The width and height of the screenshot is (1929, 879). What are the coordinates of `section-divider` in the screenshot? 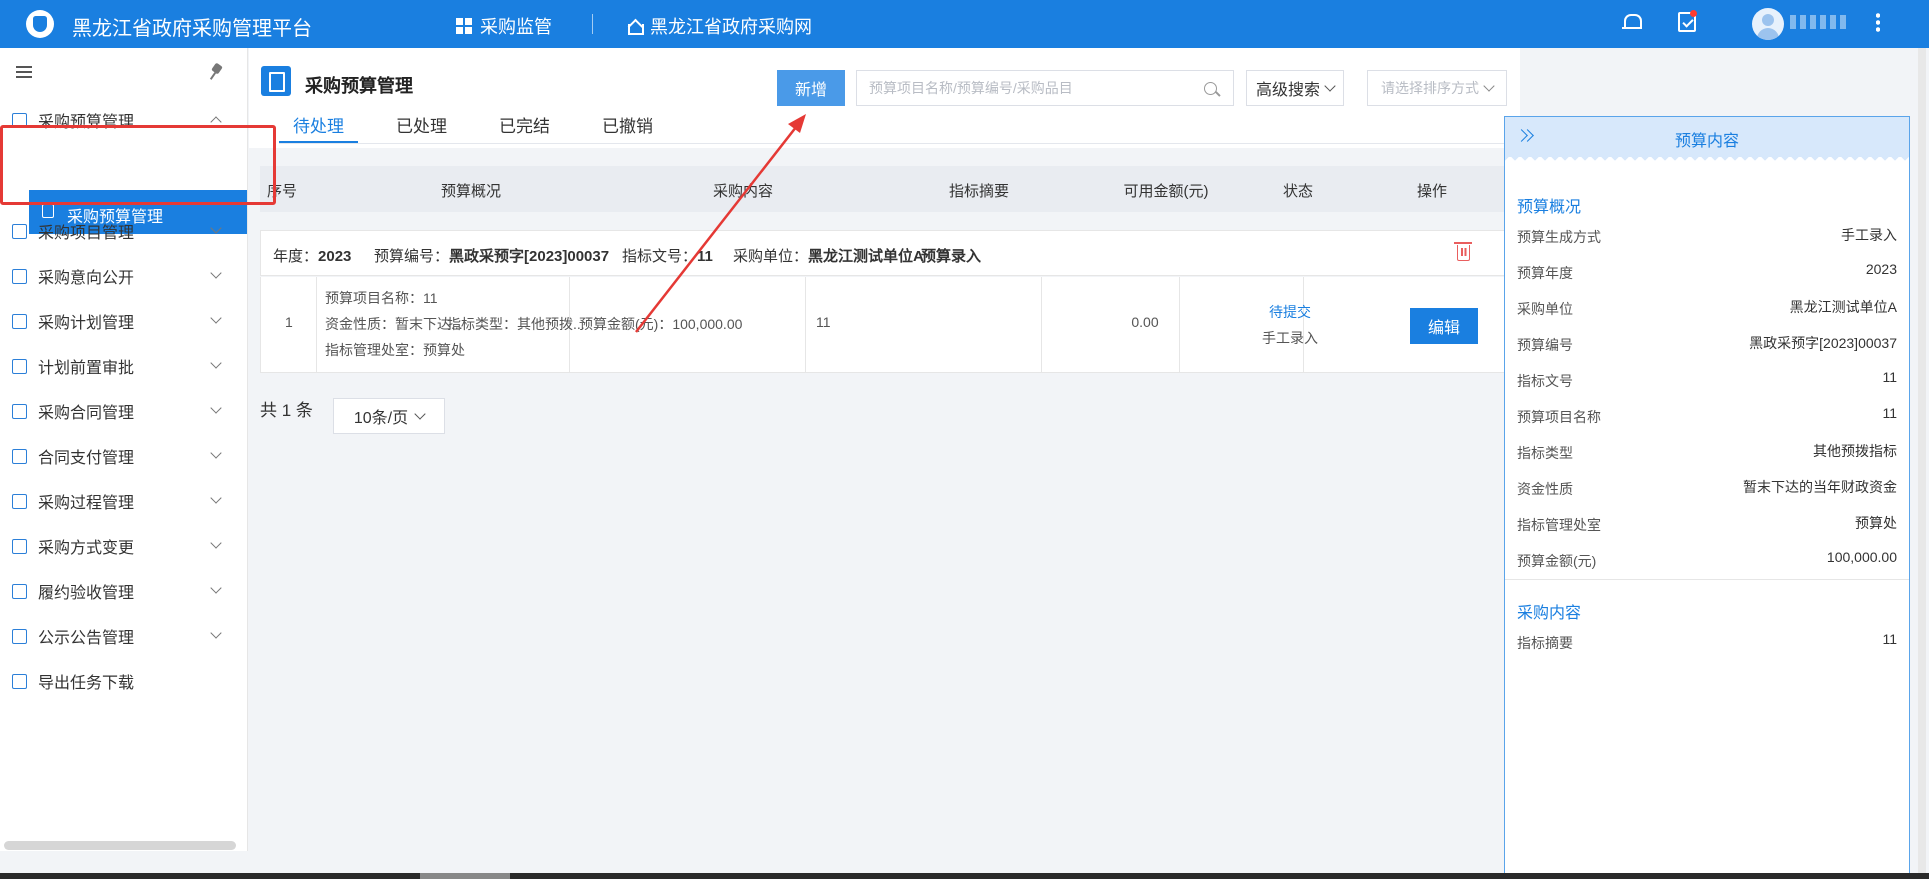 It's located at (1707, 579).